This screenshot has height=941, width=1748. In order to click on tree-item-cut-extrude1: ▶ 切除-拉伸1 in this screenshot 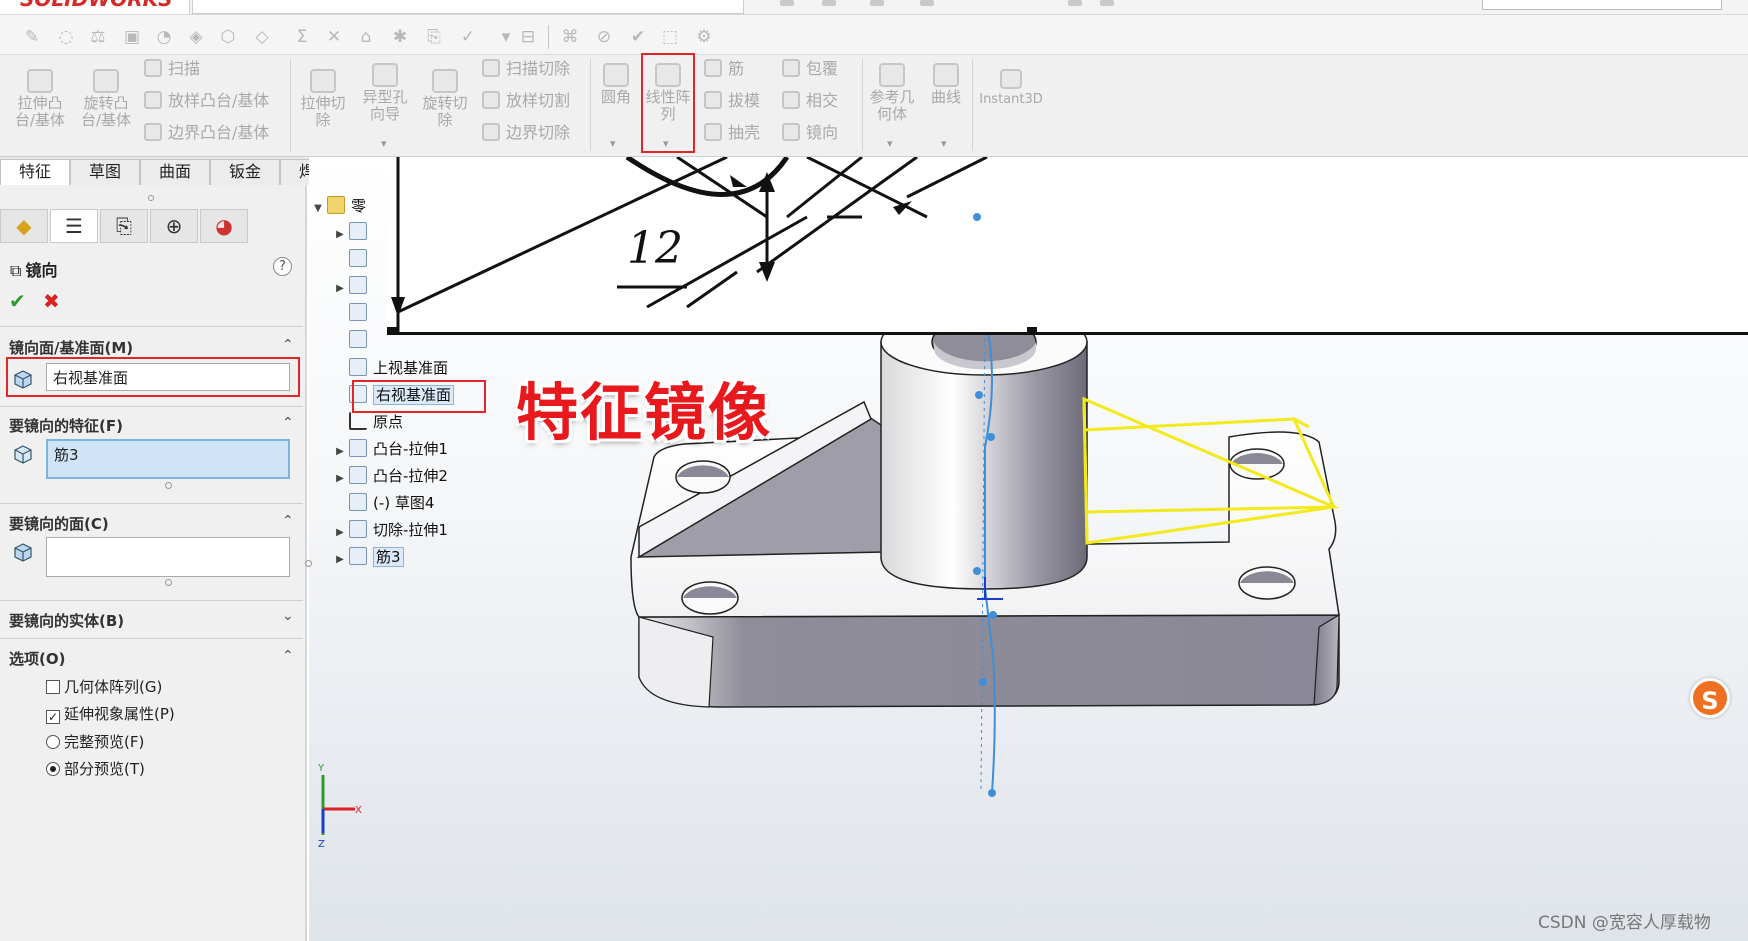, I will do `click(389, 531)`.